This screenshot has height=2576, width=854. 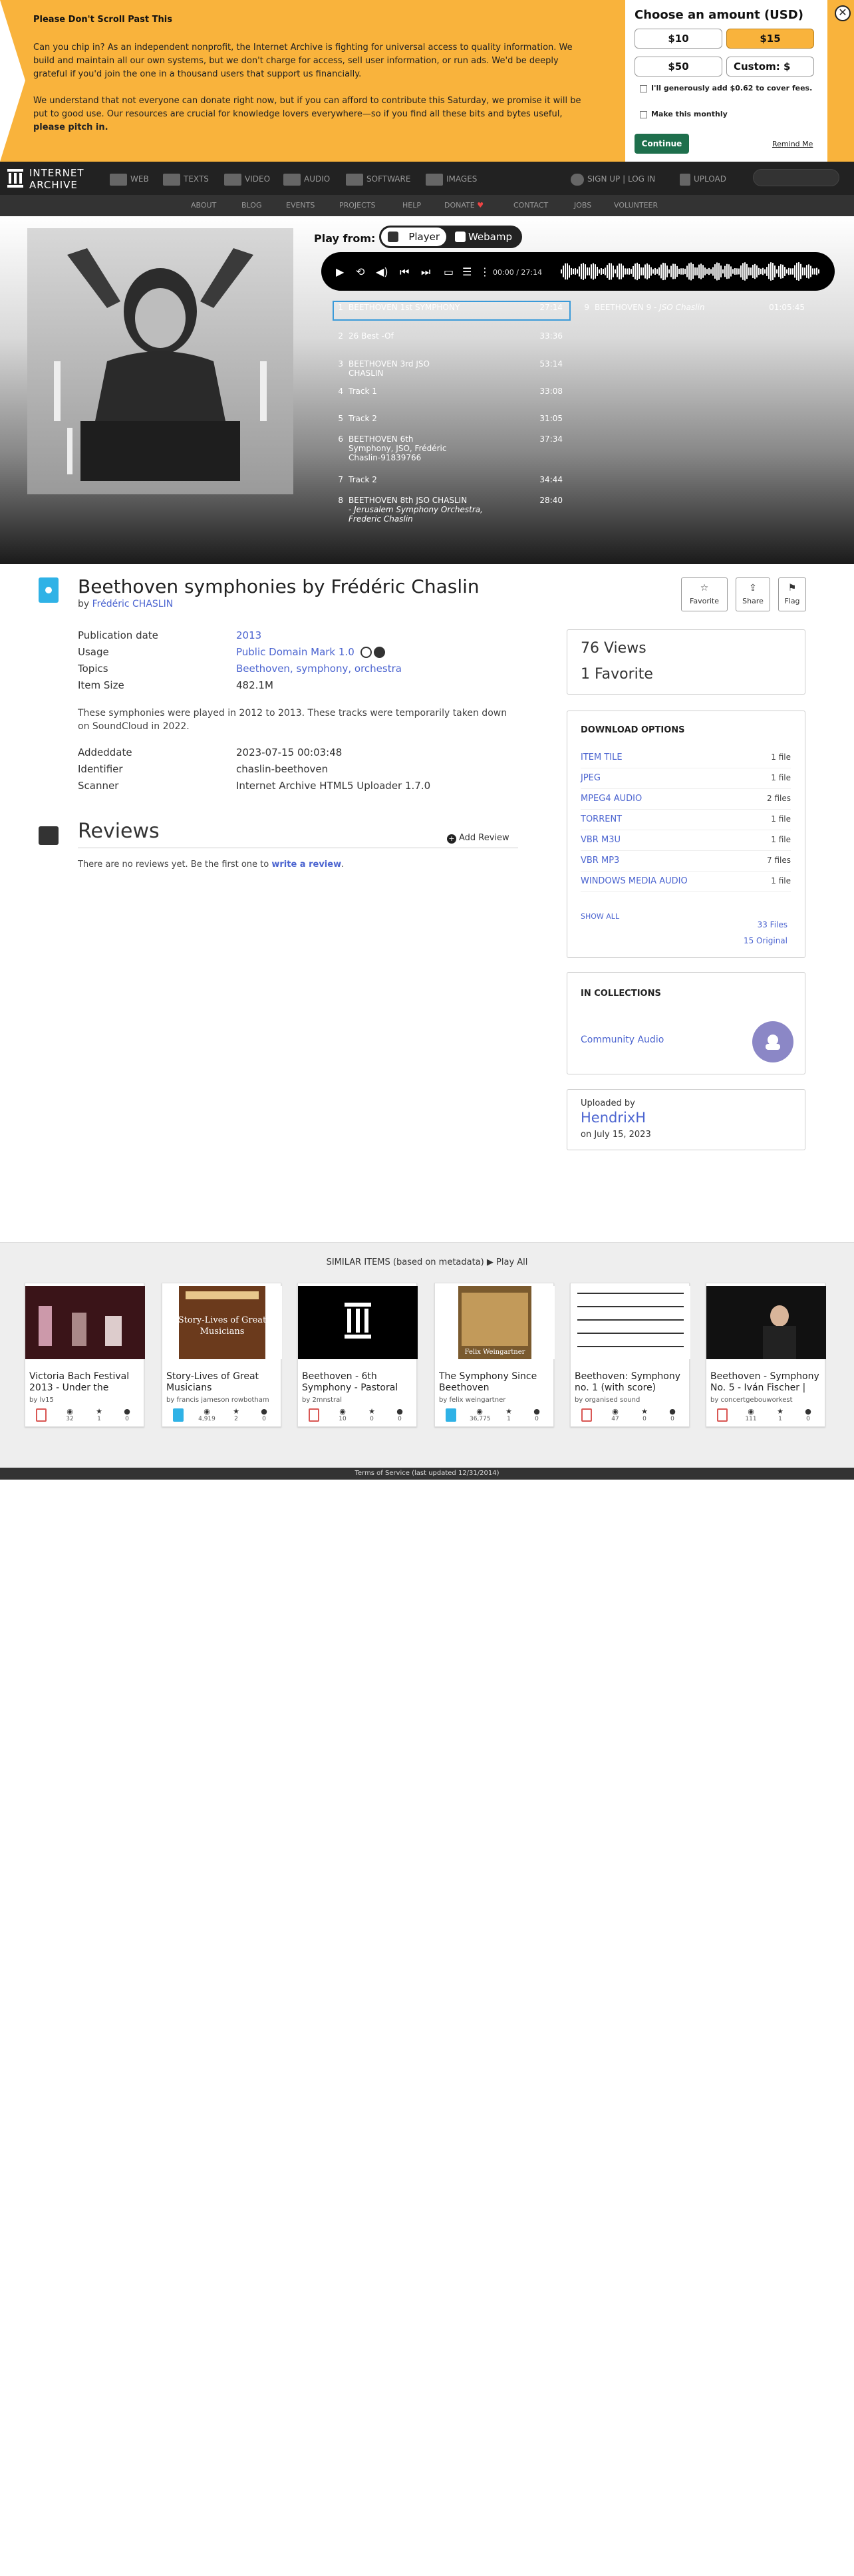 I want to click on subnav-contact: CONTACT, so click(x=530, y=205).